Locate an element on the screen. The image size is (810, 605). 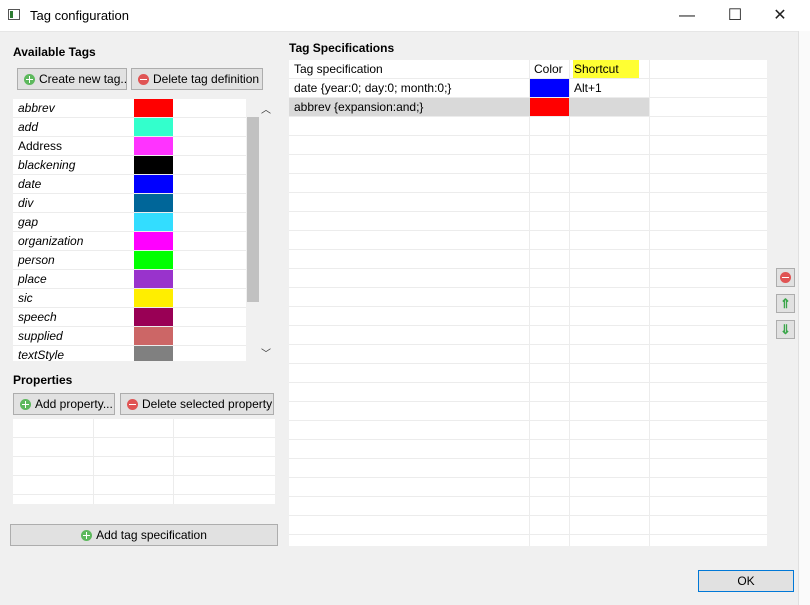
tag-row: textStyle is located at coordinates (135, 353).